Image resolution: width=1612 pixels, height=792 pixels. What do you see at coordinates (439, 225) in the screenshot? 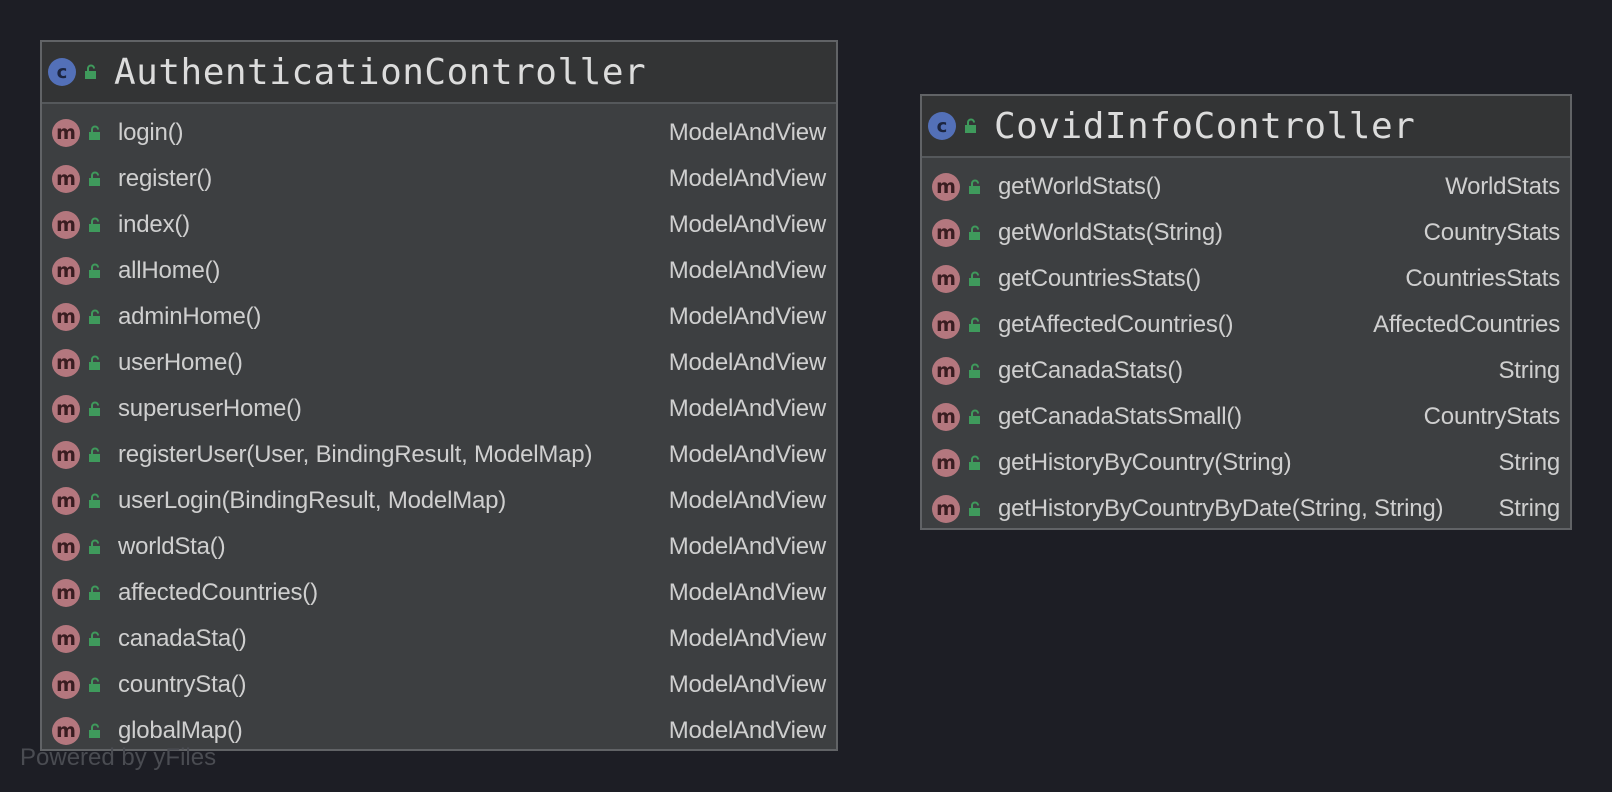
I see `method-row: m index() ModelAndView` at bounding box center [439, 225].